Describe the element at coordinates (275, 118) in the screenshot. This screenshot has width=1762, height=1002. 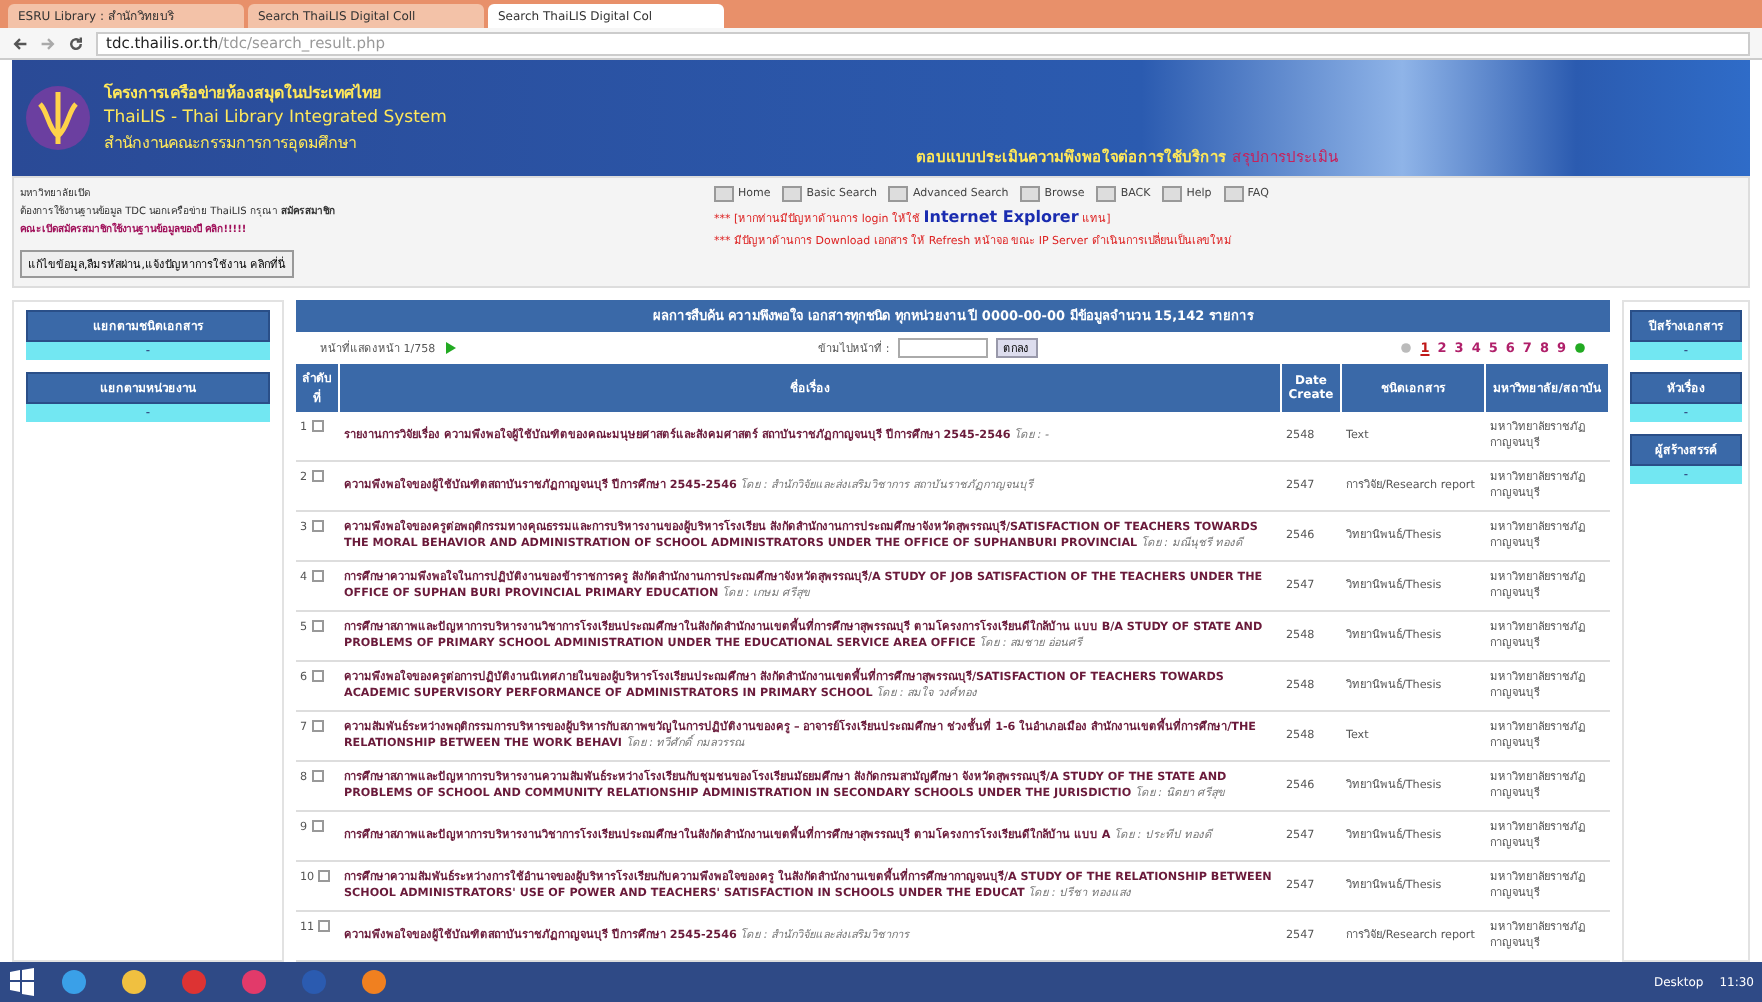
I see `system-title: ThaiLIS - Thai Library Integrated System` at that location.